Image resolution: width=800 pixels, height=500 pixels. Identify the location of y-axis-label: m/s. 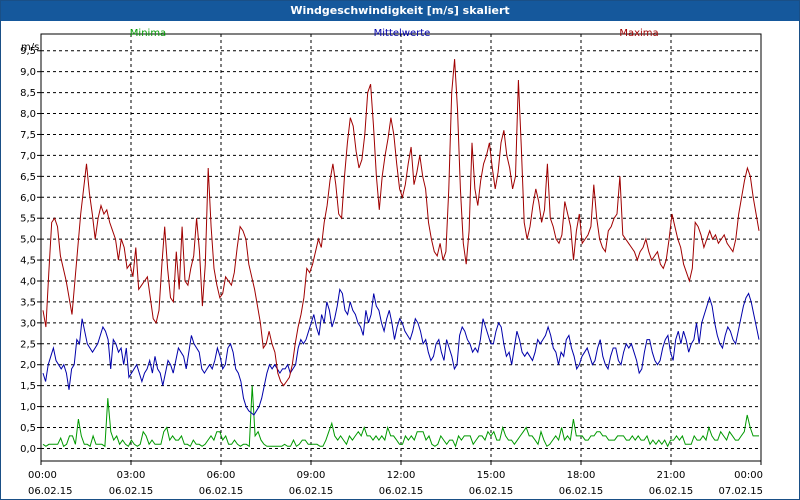
(30, 47).